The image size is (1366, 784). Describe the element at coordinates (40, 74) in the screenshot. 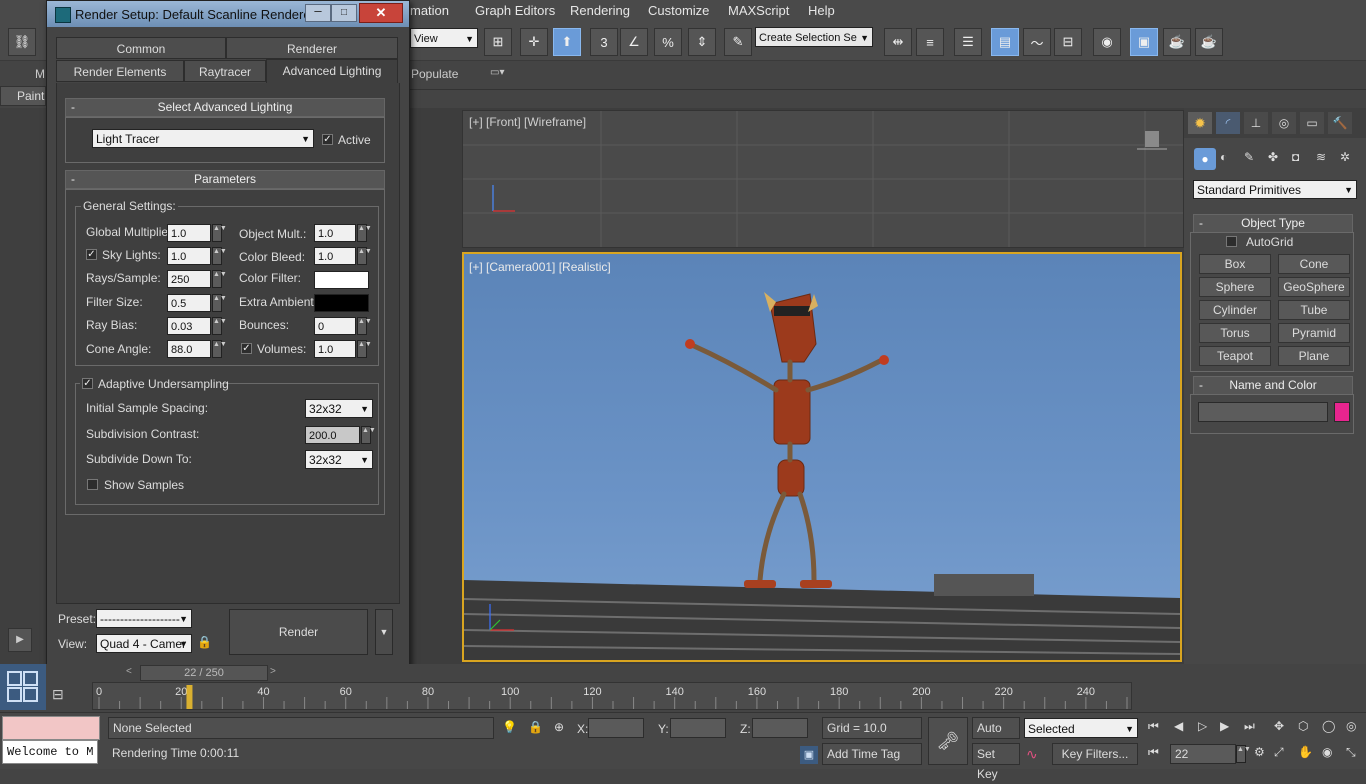

I see `ribbon-tab-m: M` at that location.